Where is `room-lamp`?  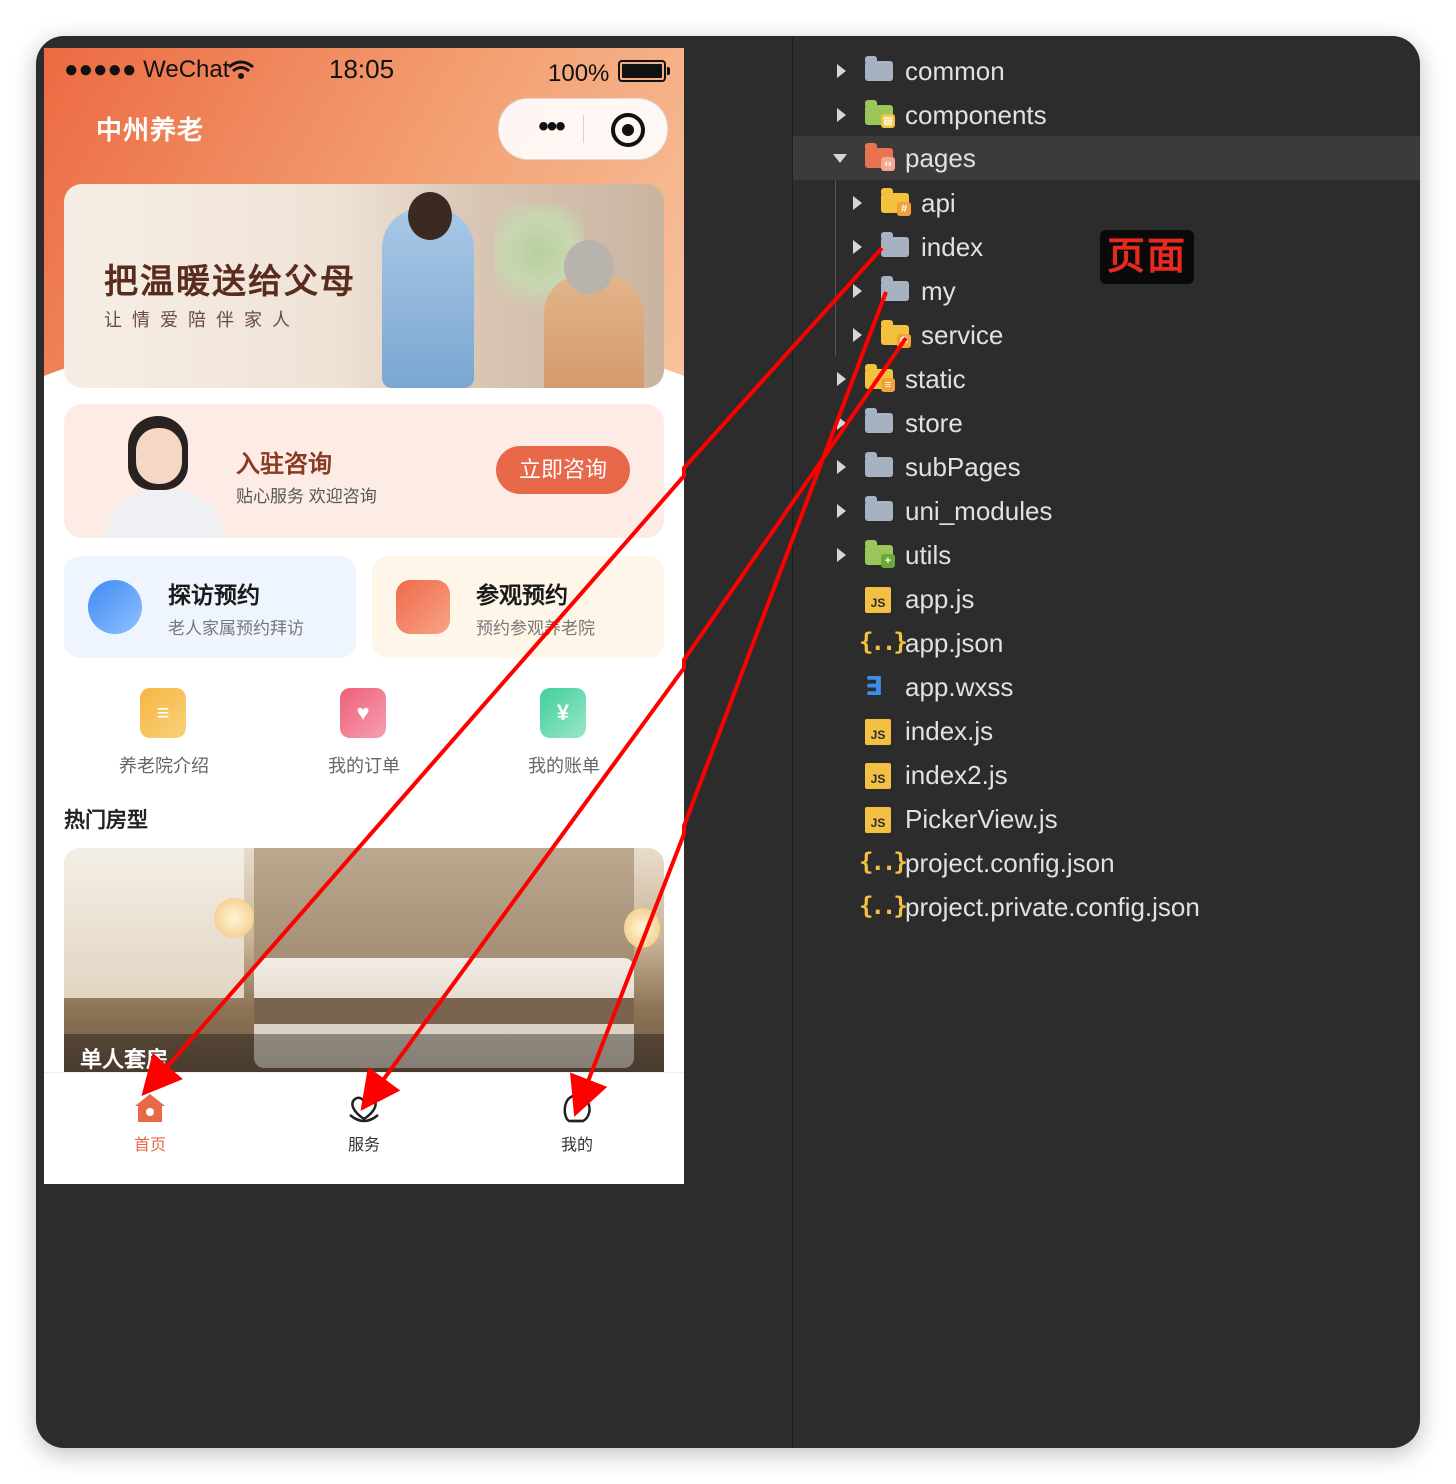
room-lamp is located at coordinates (642, 928).